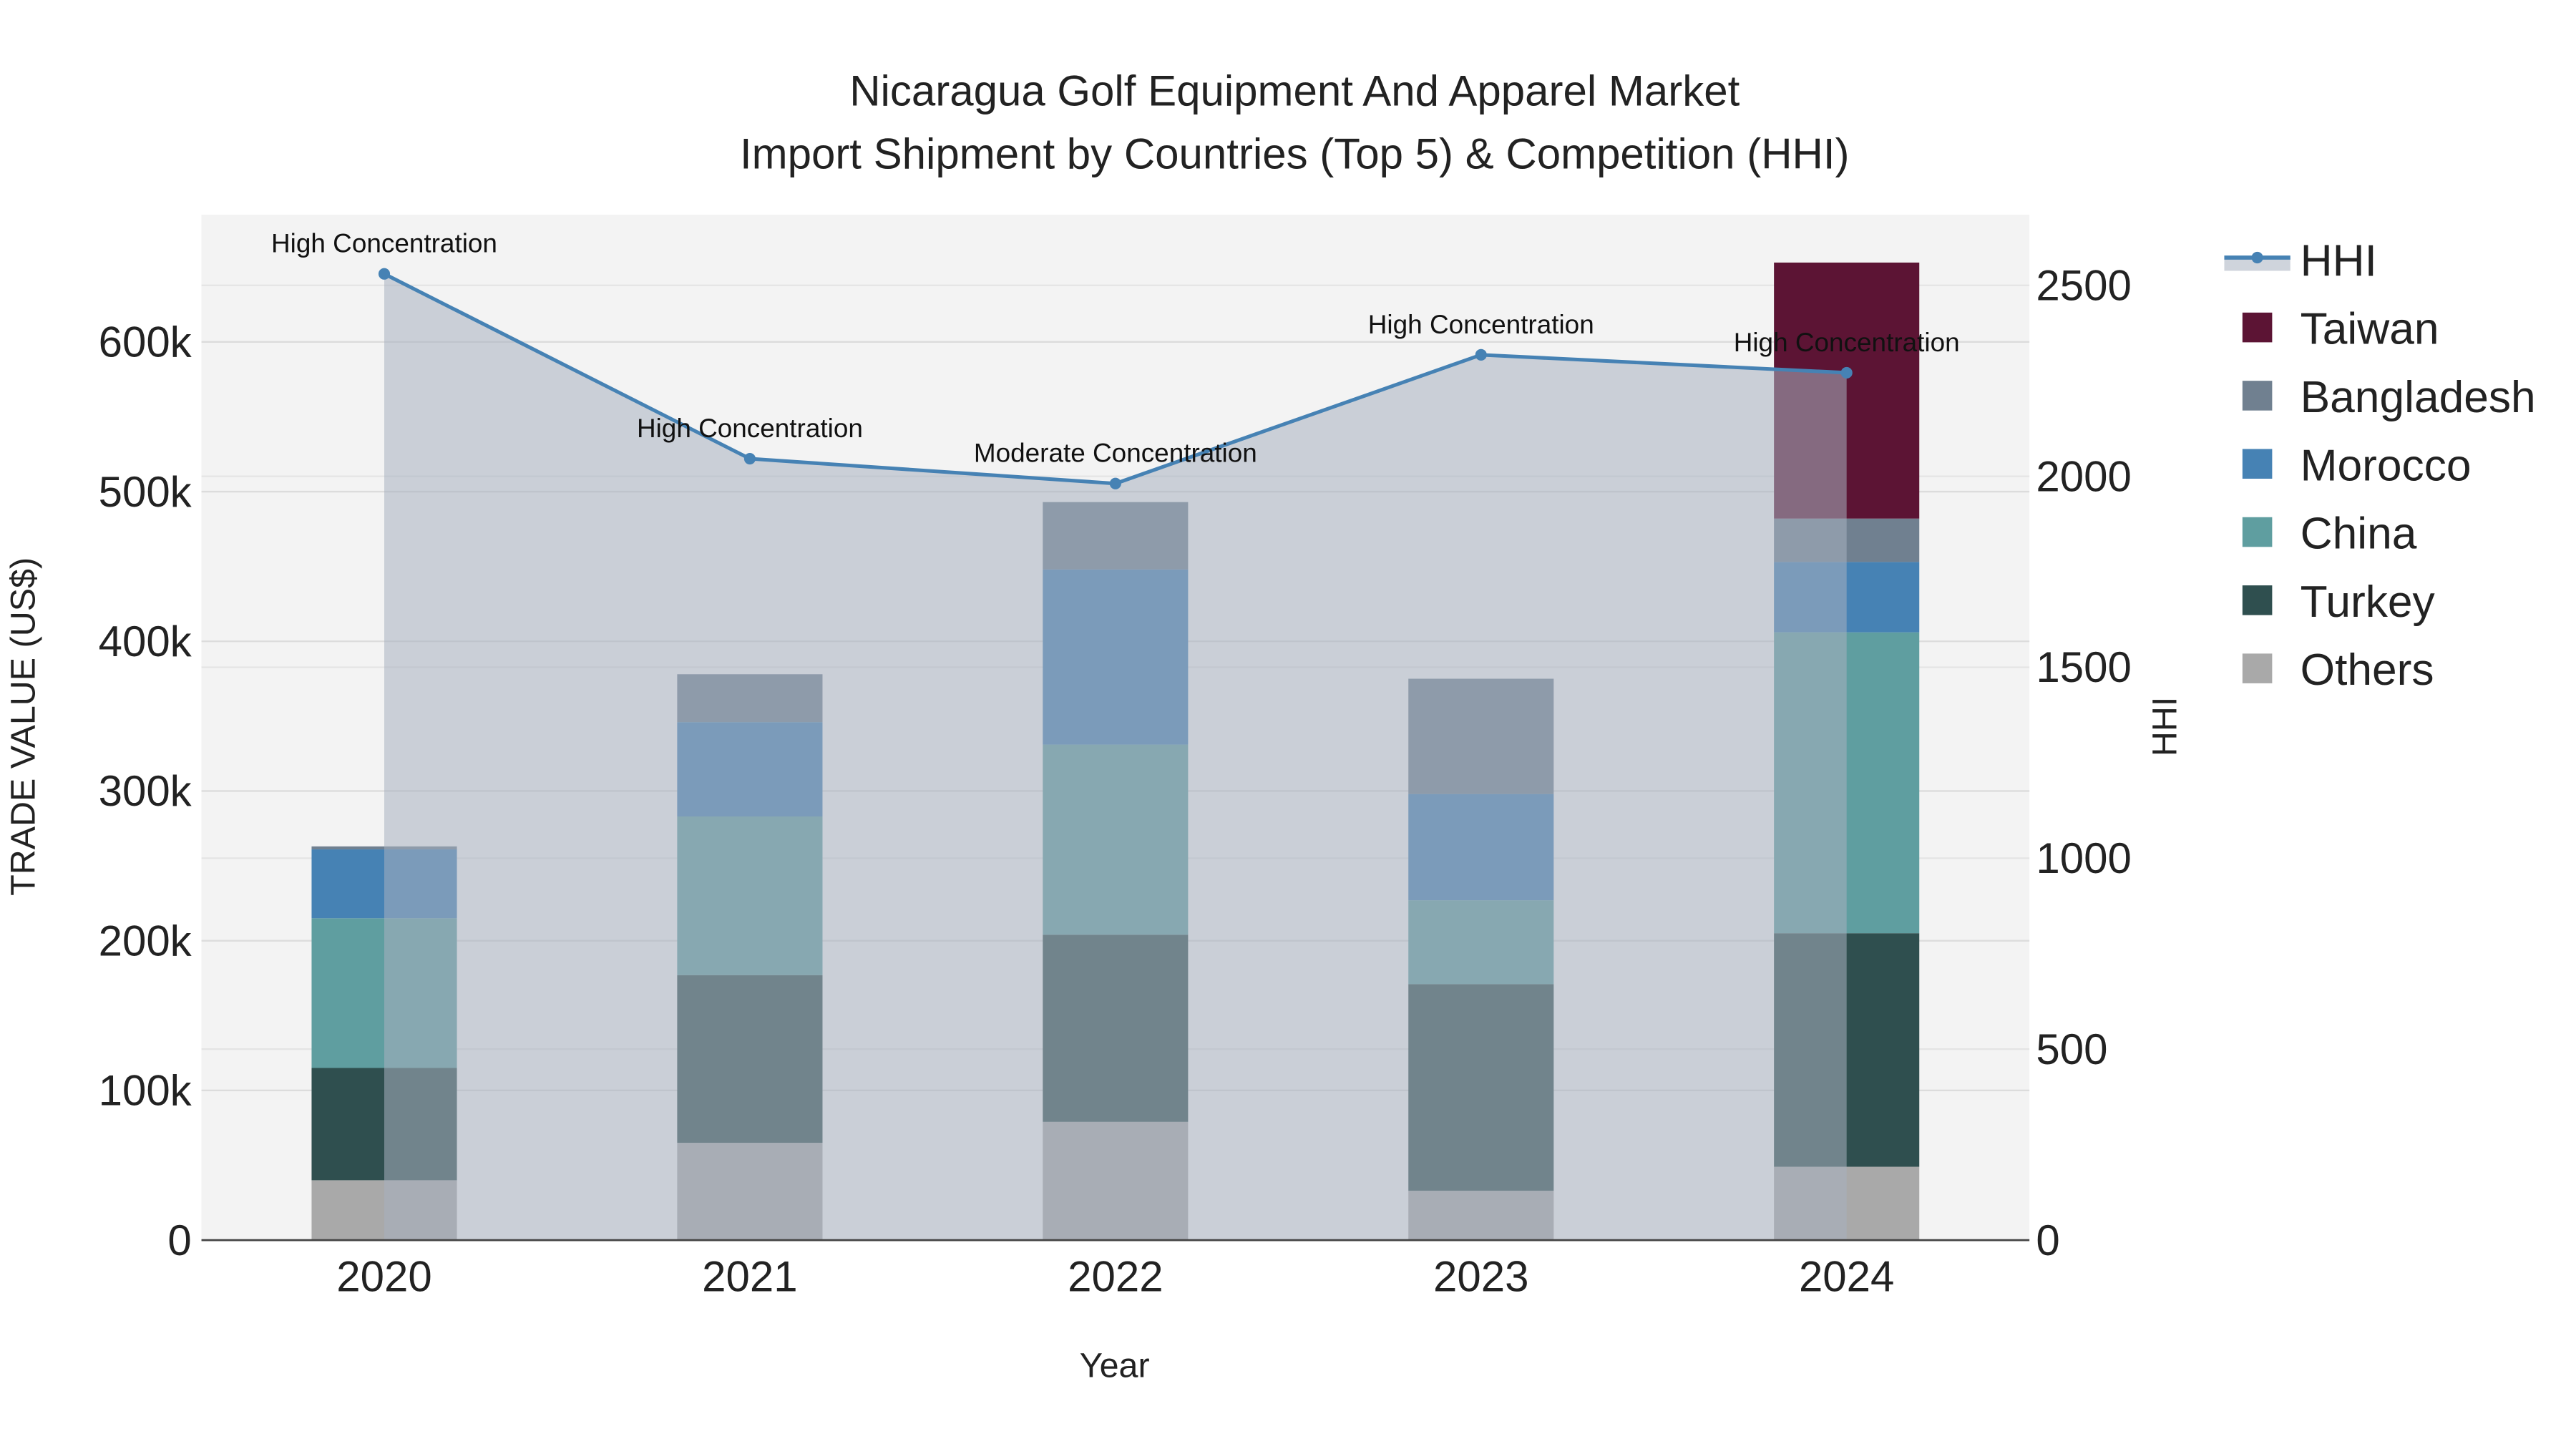 The width and height of the screenshot is (2576, 1449). I want to click on legend-swatch-hhi-marker, so click(2257, 257).